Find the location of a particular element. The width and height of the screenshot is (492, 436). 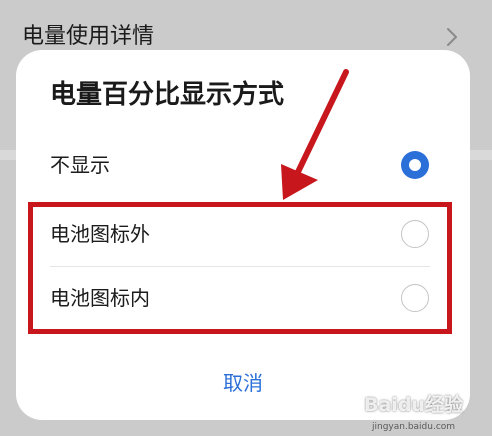

option-hide: 不显示 is located at coordinates (243, 165).